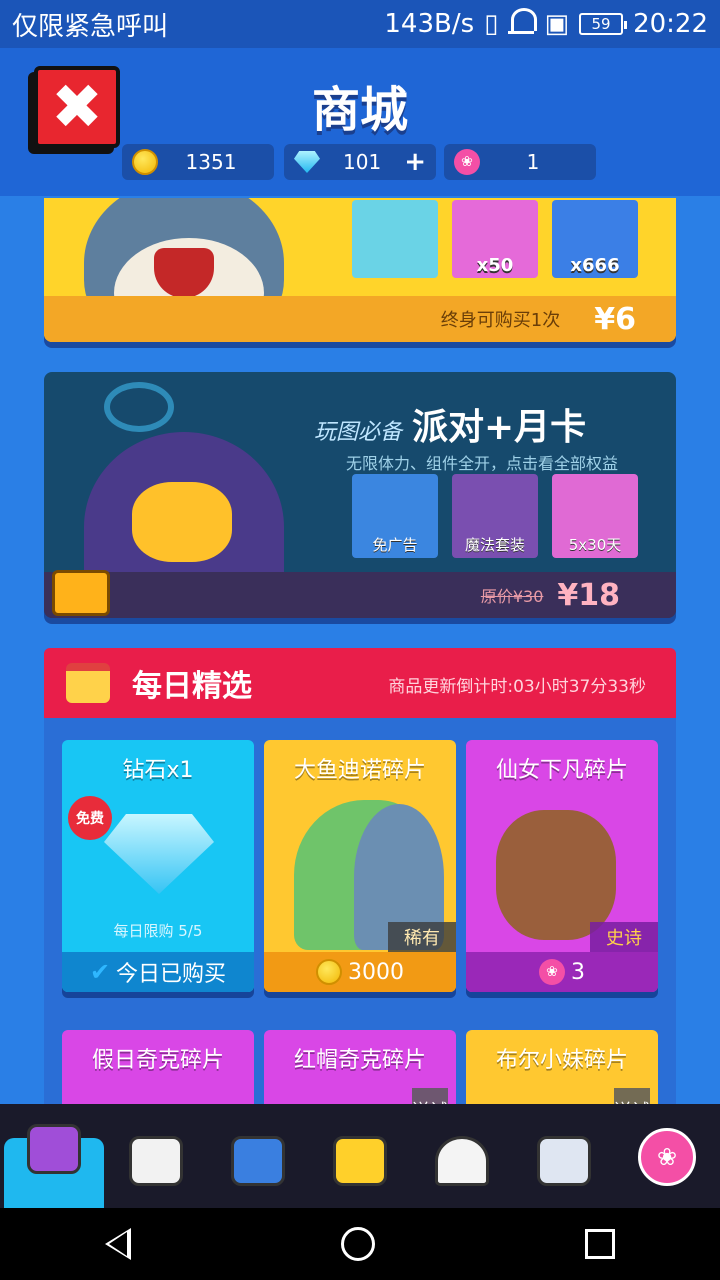 This screenshot has width=720, height=1280. What do you see at coordinates (500, 320) in the screenshot?
I see `purchase-limit-note: 终身可购买1次` at bounding box center [500, 320].